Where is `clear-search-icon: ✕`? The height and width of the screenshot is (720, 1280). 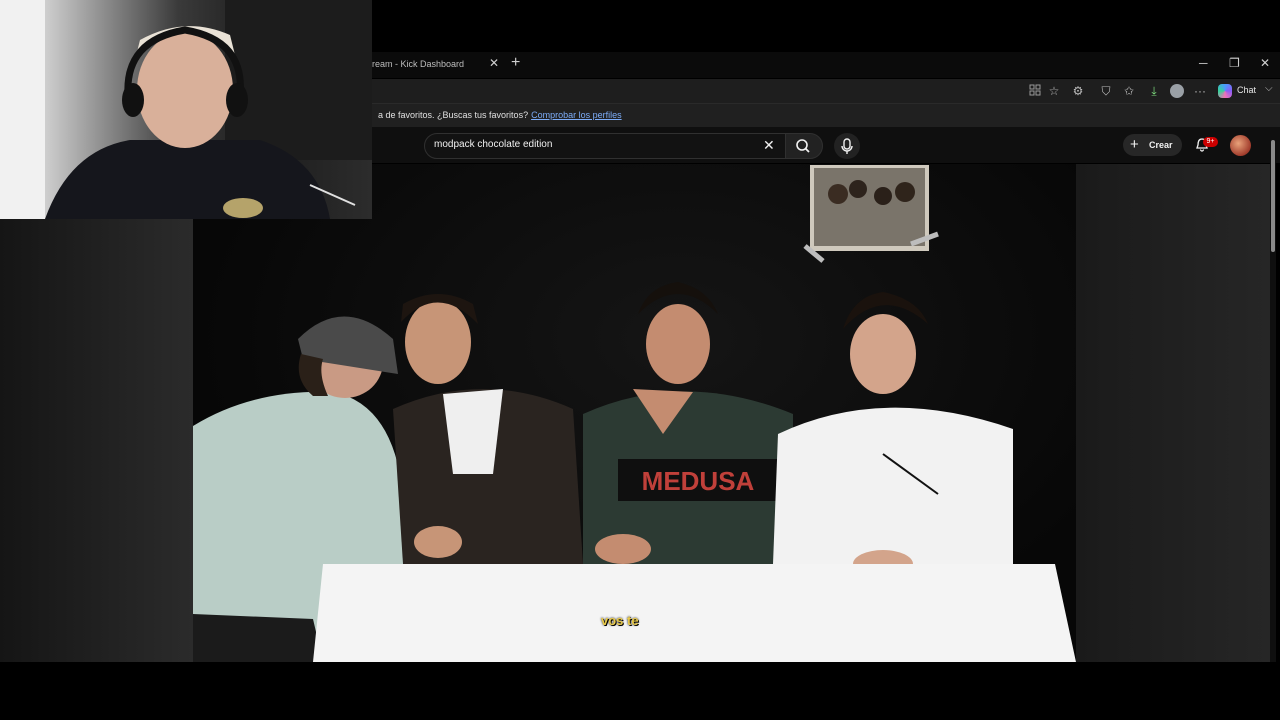
clear-search-icon: ✕ is located at coordinates (769, 145).